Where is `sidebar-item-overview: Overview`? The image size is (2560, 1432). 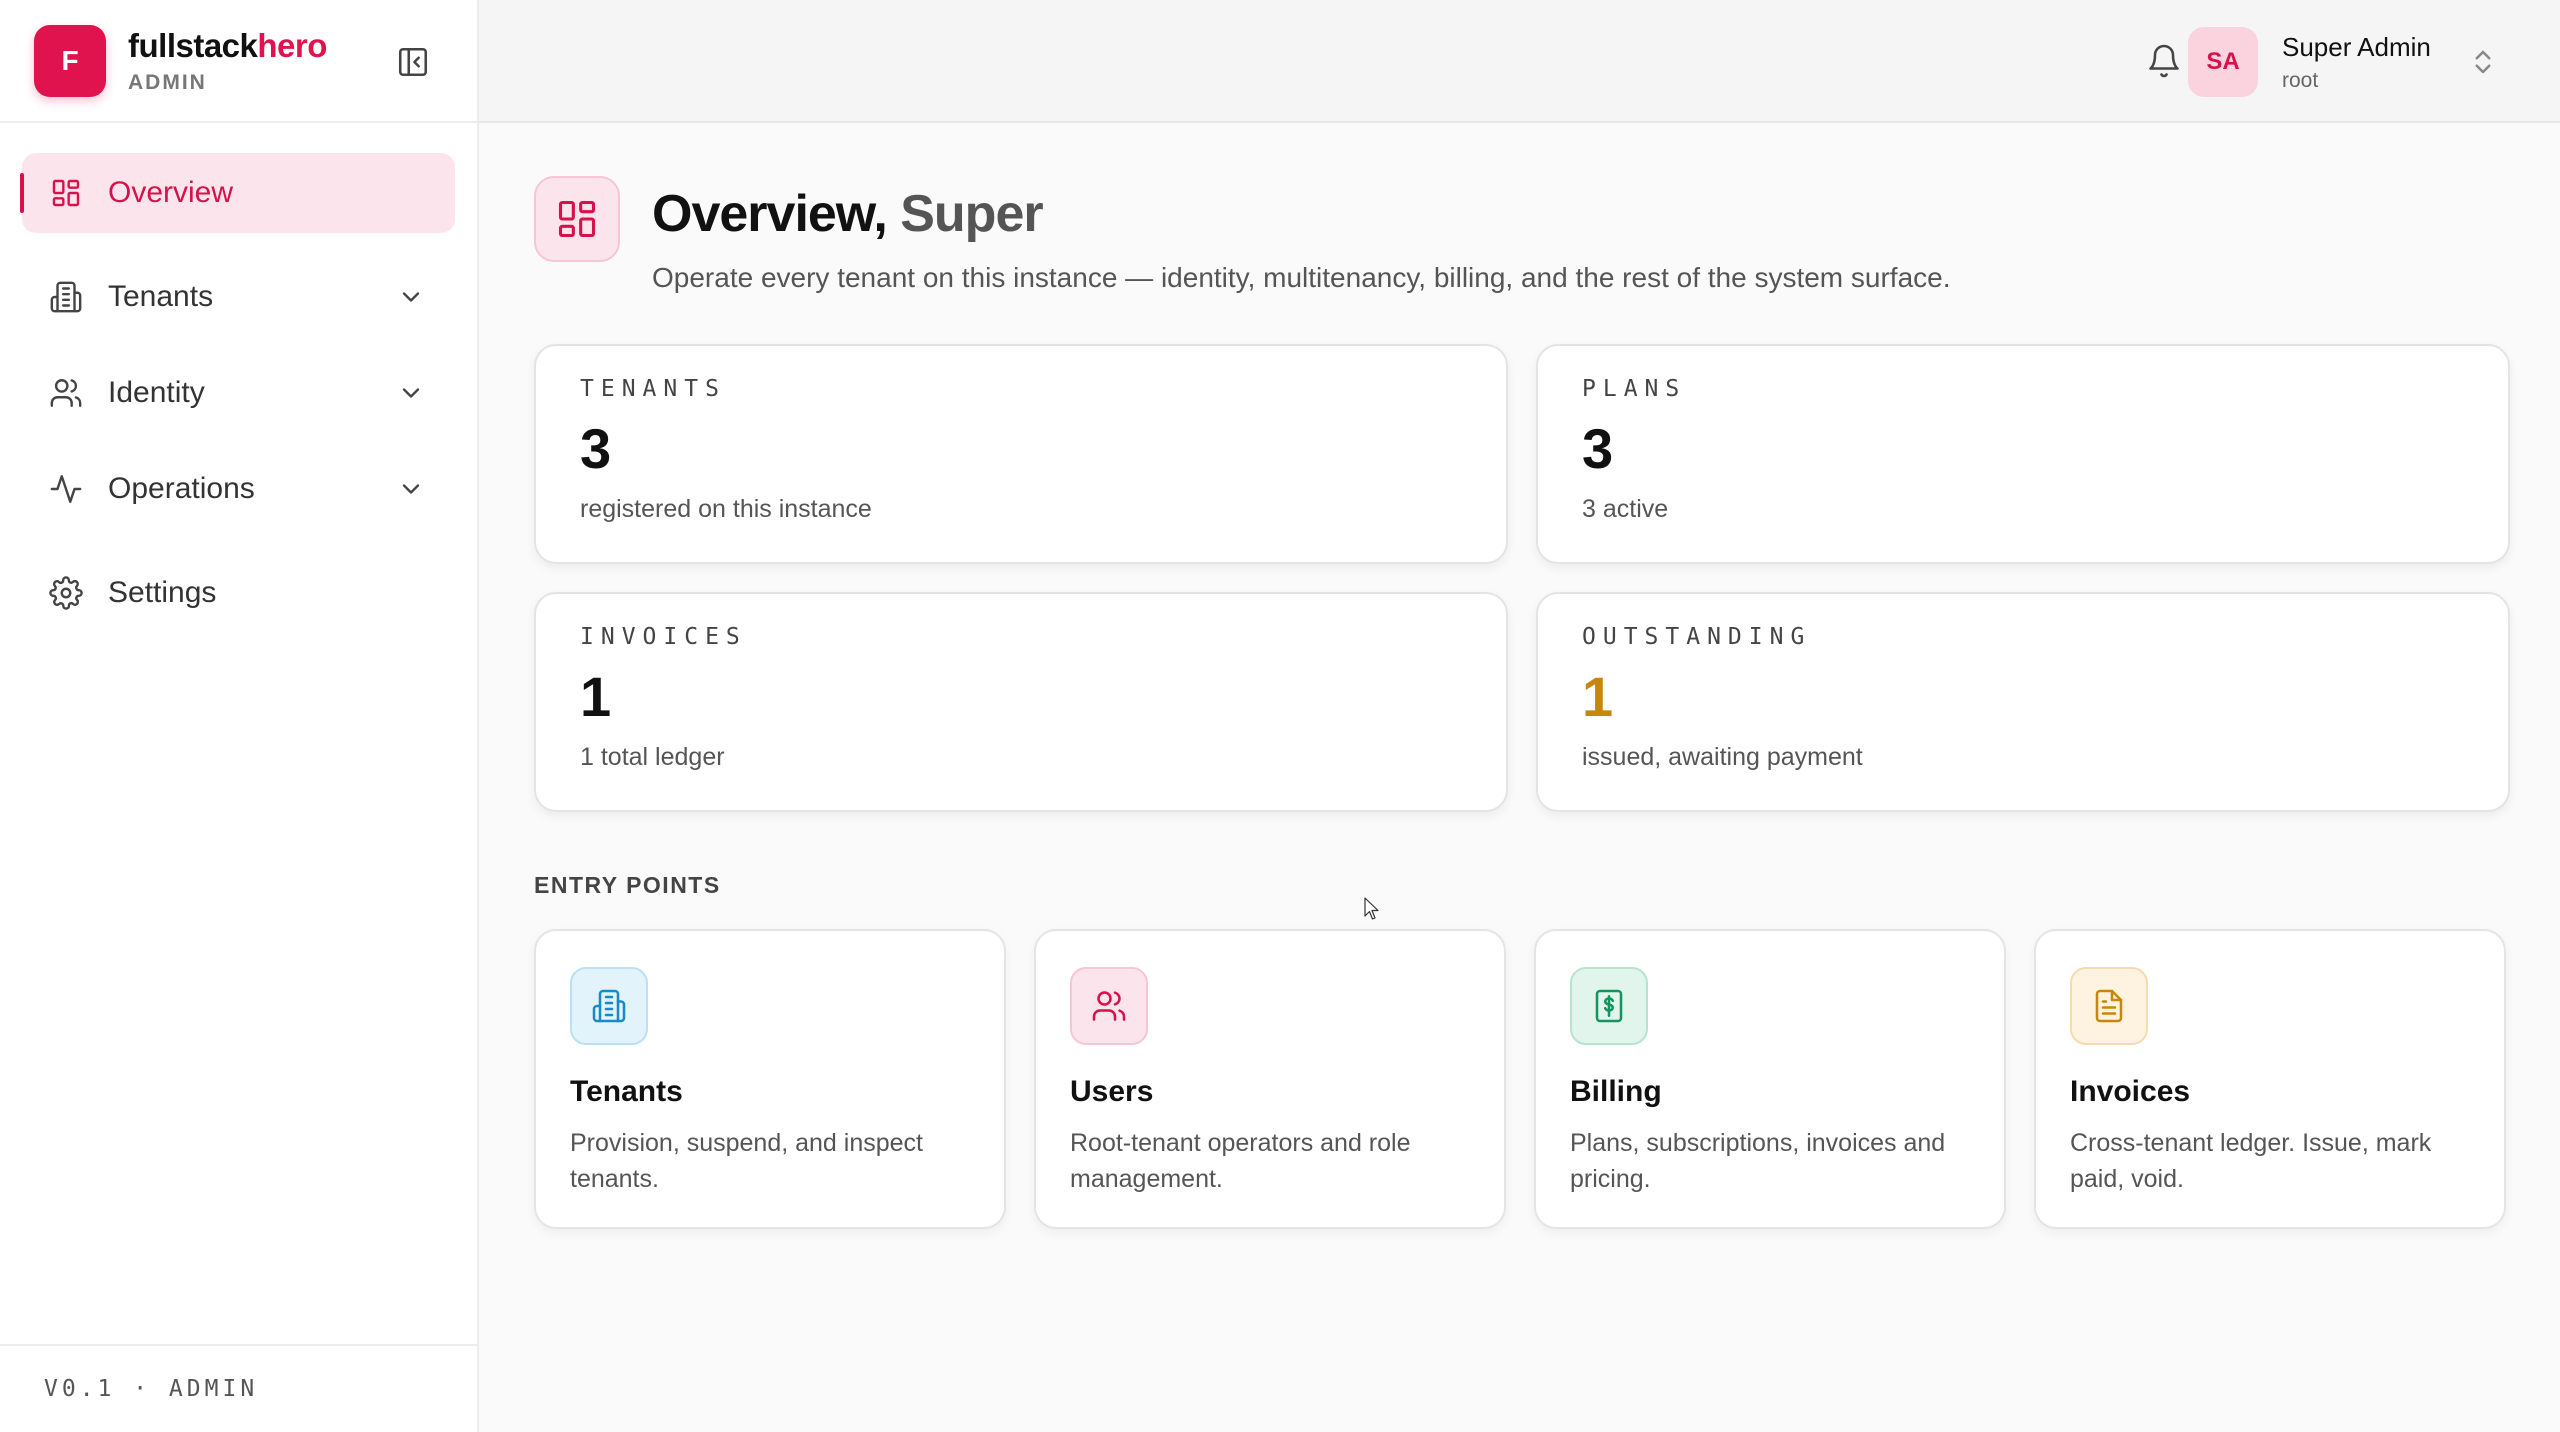
sidebar-item-overview: Overview is located at coordinates (237, 193).